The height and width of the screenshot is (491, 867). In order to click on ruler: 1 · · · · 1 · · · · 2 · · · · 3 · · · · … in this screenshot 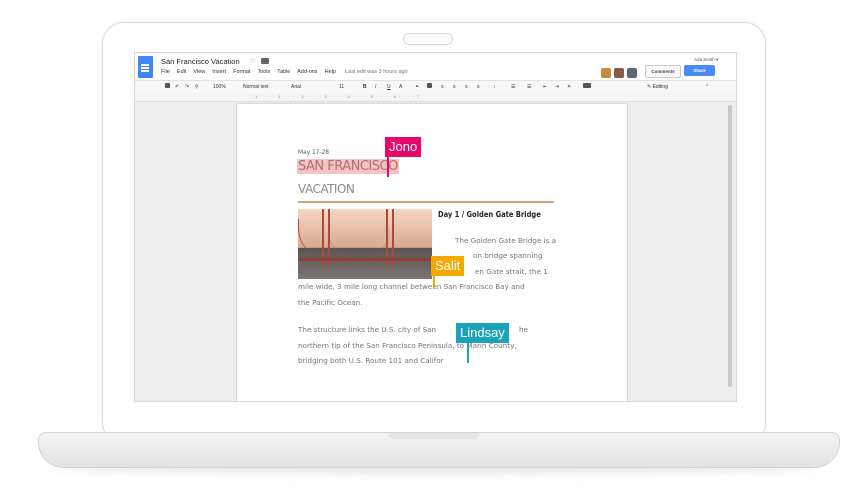, I will do `click(435, 97)`.